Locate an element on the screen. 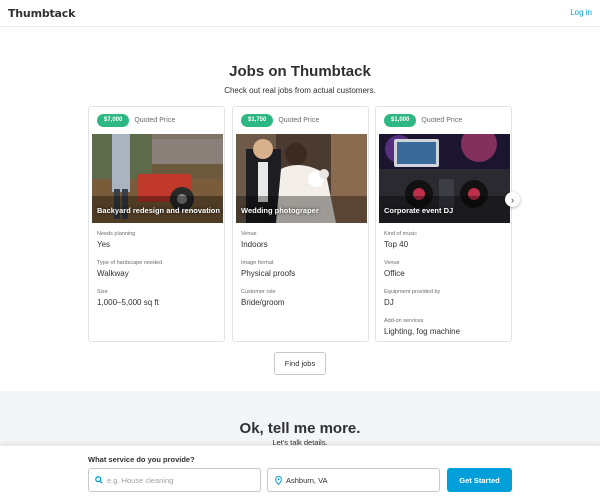 The height and width of the screenshot is (501, 600). job-photo: Backyard redesign and renovation is located at coordinates (157, 178).